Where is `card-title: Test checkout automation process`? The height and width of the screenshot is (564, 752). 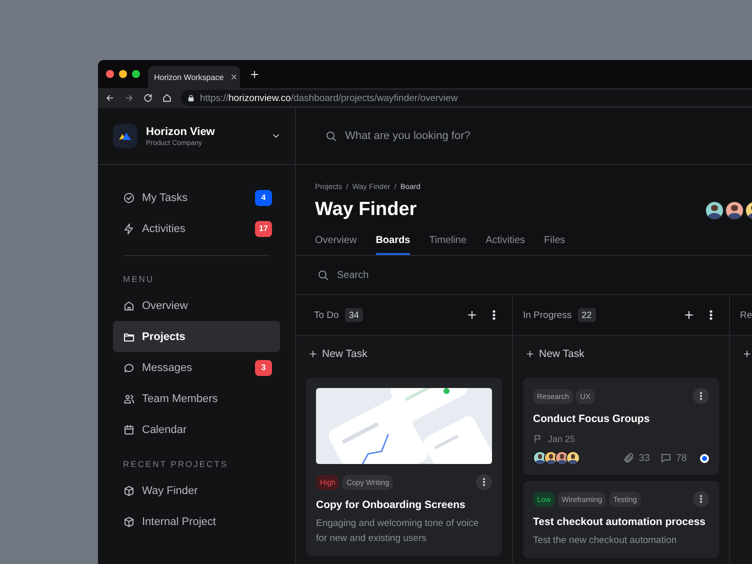
card-title: Test checkout automation process is located at coordinates (620, 522).